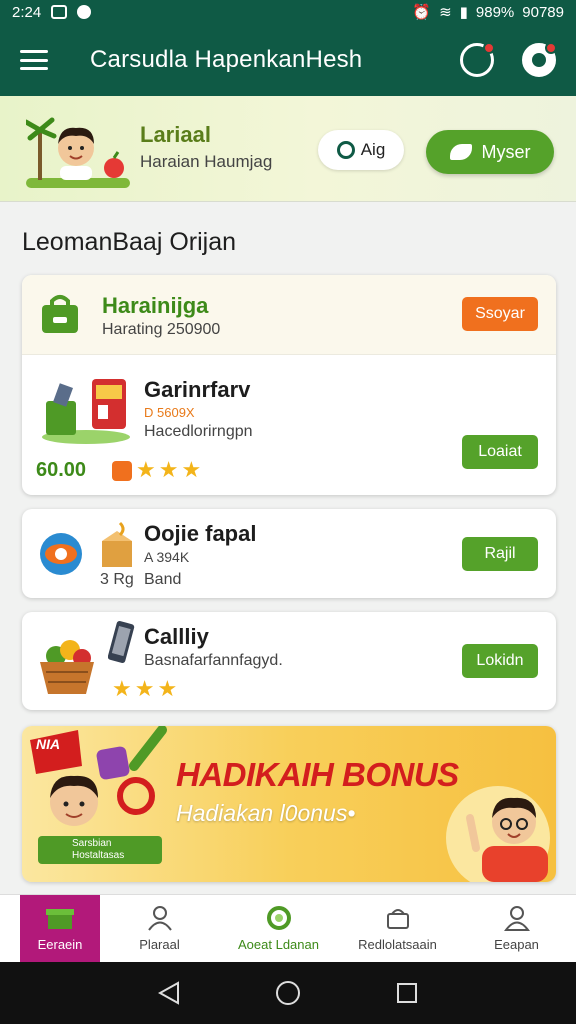 The image size is (576, 1024). I want to click on profile-icon, so click(539, 59).